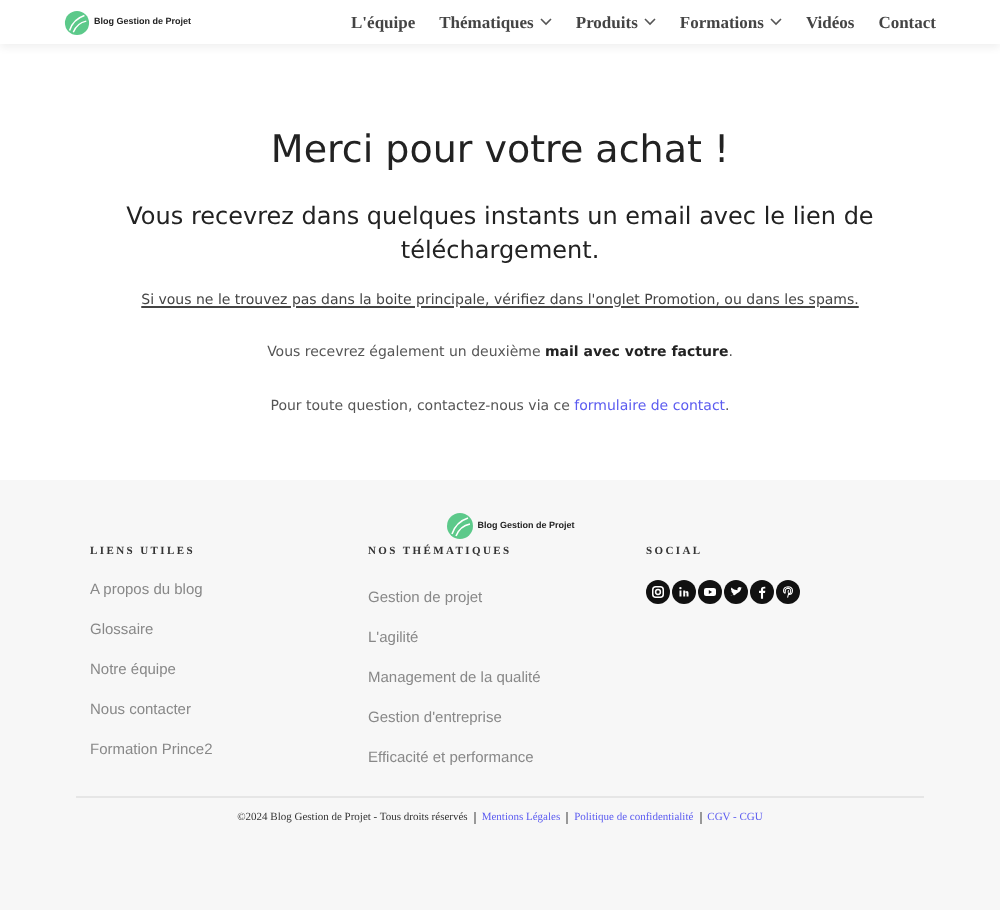  What do you see at coordinates (684, 592) in the screenshot?
I see `linkedin-icon` at bounding box center [684, 592].